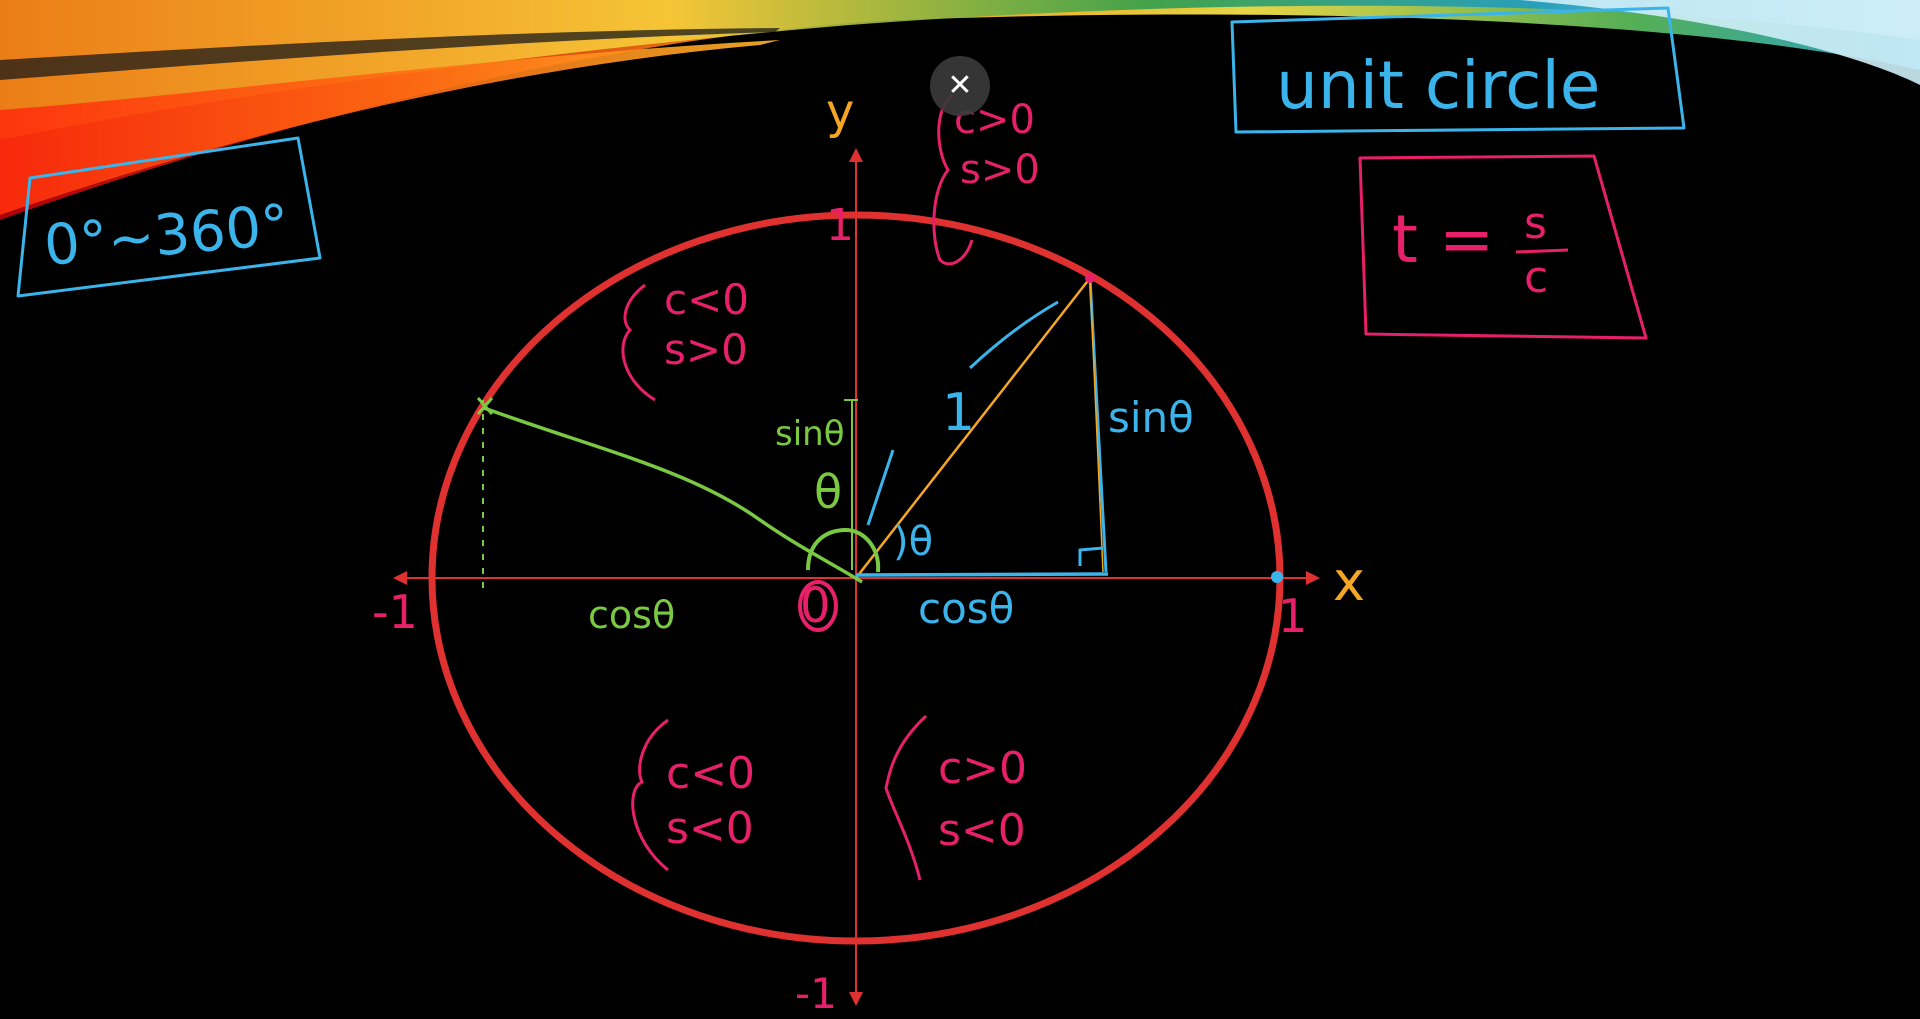 This screenshot has width=1920, height=1019. I want to click on q2-sin-sign: s>0, so click(706, 349).